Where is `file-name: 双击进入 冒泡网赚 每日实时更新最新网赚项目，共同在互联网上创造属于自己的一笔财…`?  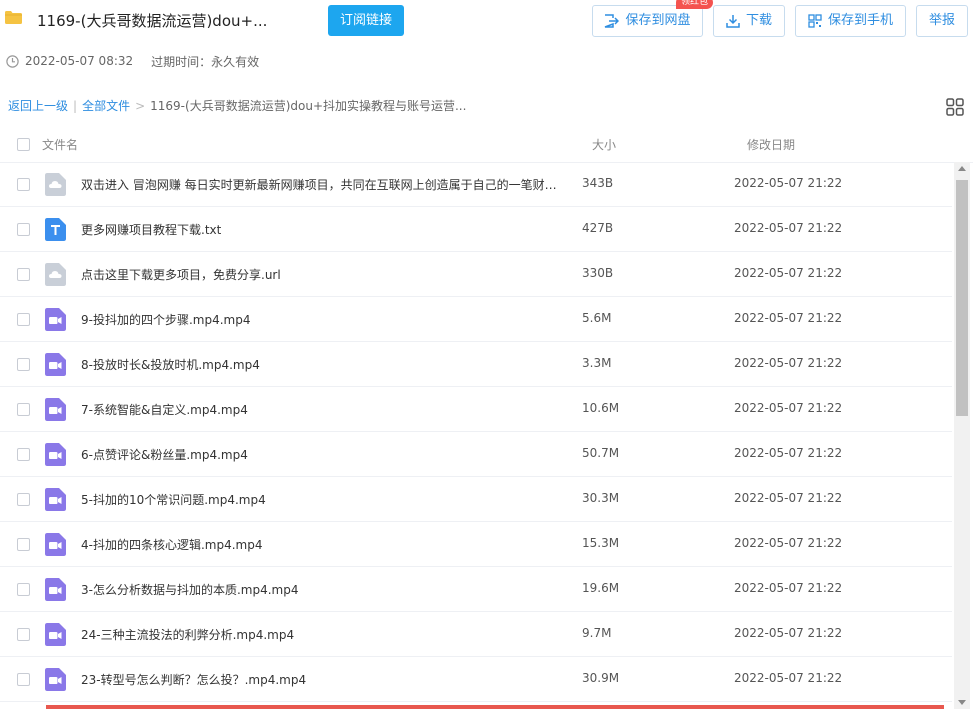 file-name: 双击进入 冒泡网赚 每日实时更新最新网赚项目，共同在互联网上创造属于自己的一笔财… is located at coordinates (320, 184).